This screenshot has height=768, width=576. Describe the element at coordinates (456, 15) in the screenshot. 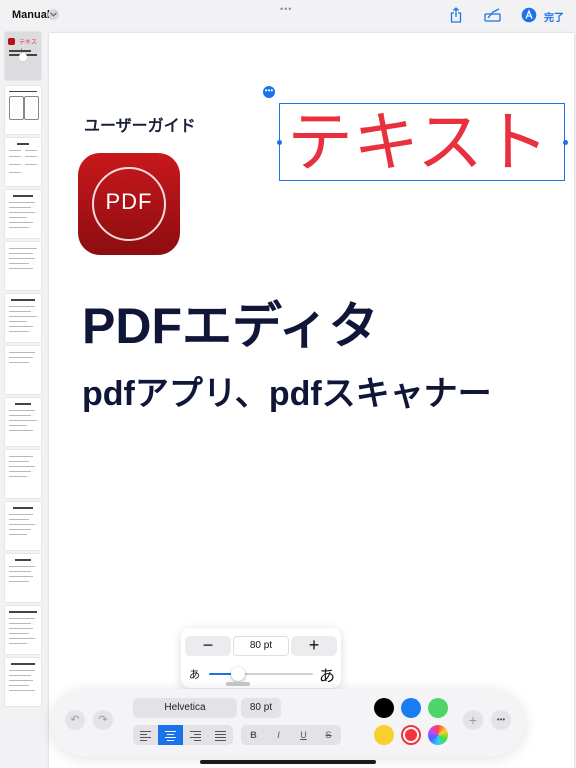

I see `share-icon` at that location.